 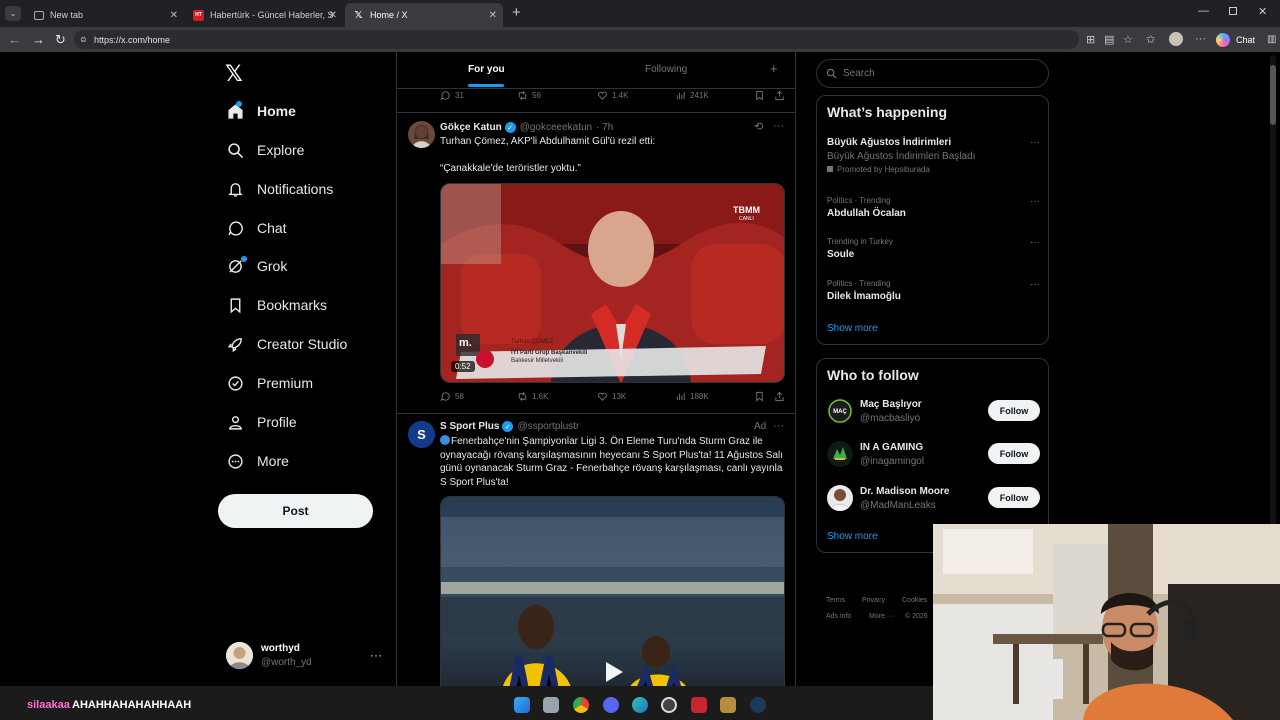 What do you see at coordinates (261, 422) in the screenshot?
I see `nav-profile: Profile` at bounding box center [261, 422].